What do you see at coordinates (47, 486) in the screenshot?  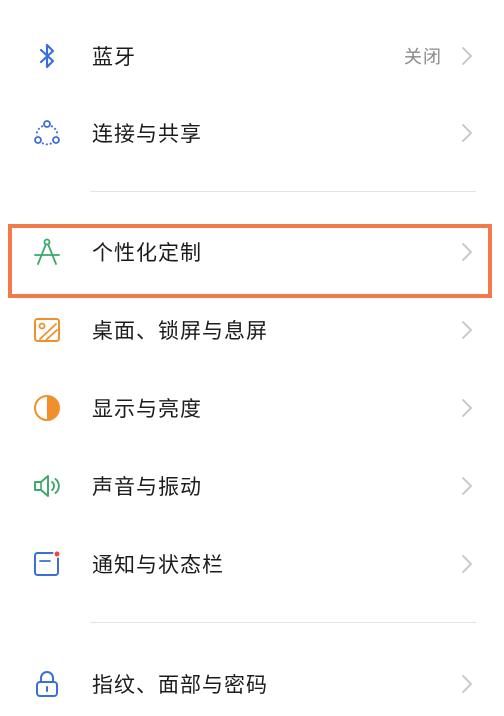 I see `speaker-icon` at bounding box center [47, 486].